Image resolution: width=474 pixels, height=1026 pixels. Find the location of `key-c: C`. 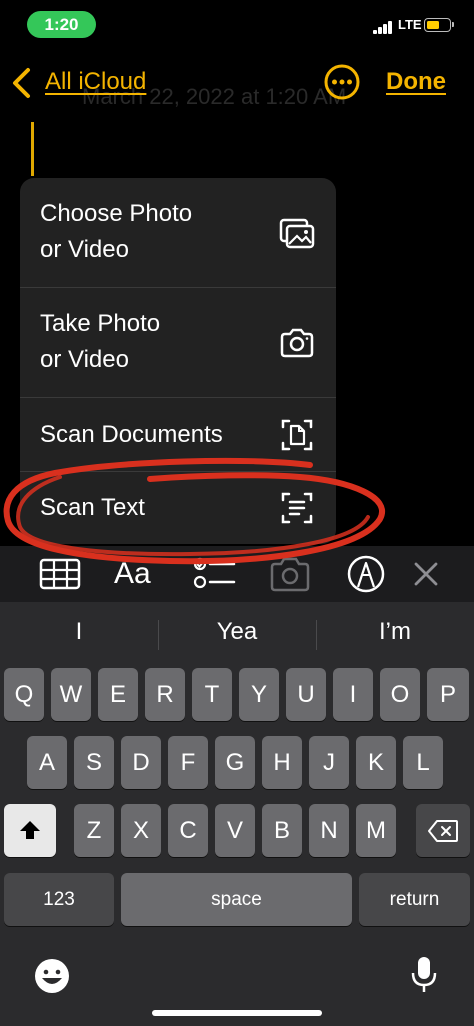

key-c: C is located at coordinates (188, 830).